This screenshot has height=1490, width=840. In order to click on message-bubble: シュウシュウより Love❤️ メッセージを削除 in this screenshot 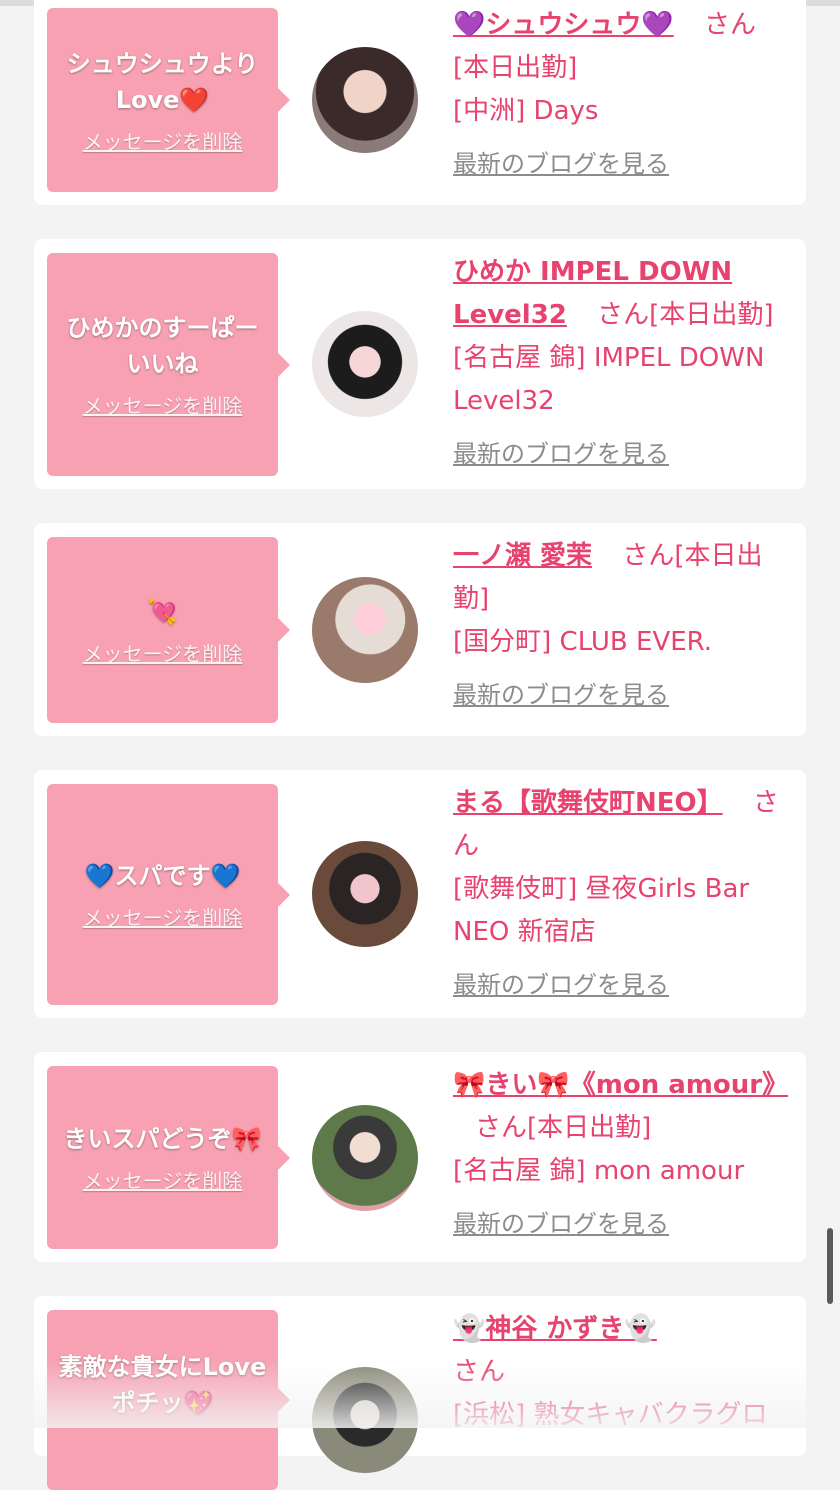, I will do `click(168, 100)`.